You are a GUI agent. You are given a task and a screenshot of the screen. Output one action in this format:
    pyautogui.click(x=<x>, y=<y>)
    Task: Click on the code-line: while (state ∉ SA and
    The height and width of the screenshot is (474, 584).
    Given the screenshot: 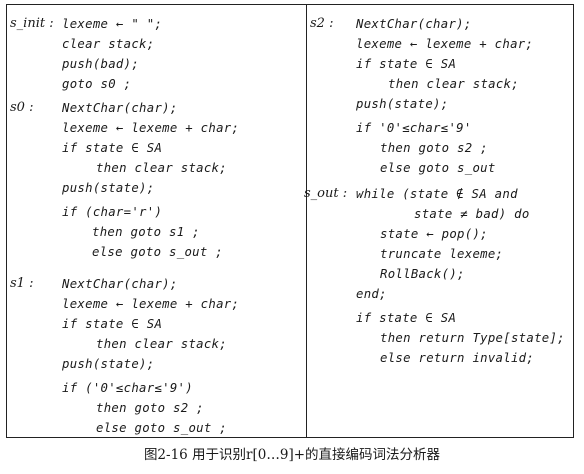 What is the action you would take?
    pyautogui.click(x=437, y=194)
    